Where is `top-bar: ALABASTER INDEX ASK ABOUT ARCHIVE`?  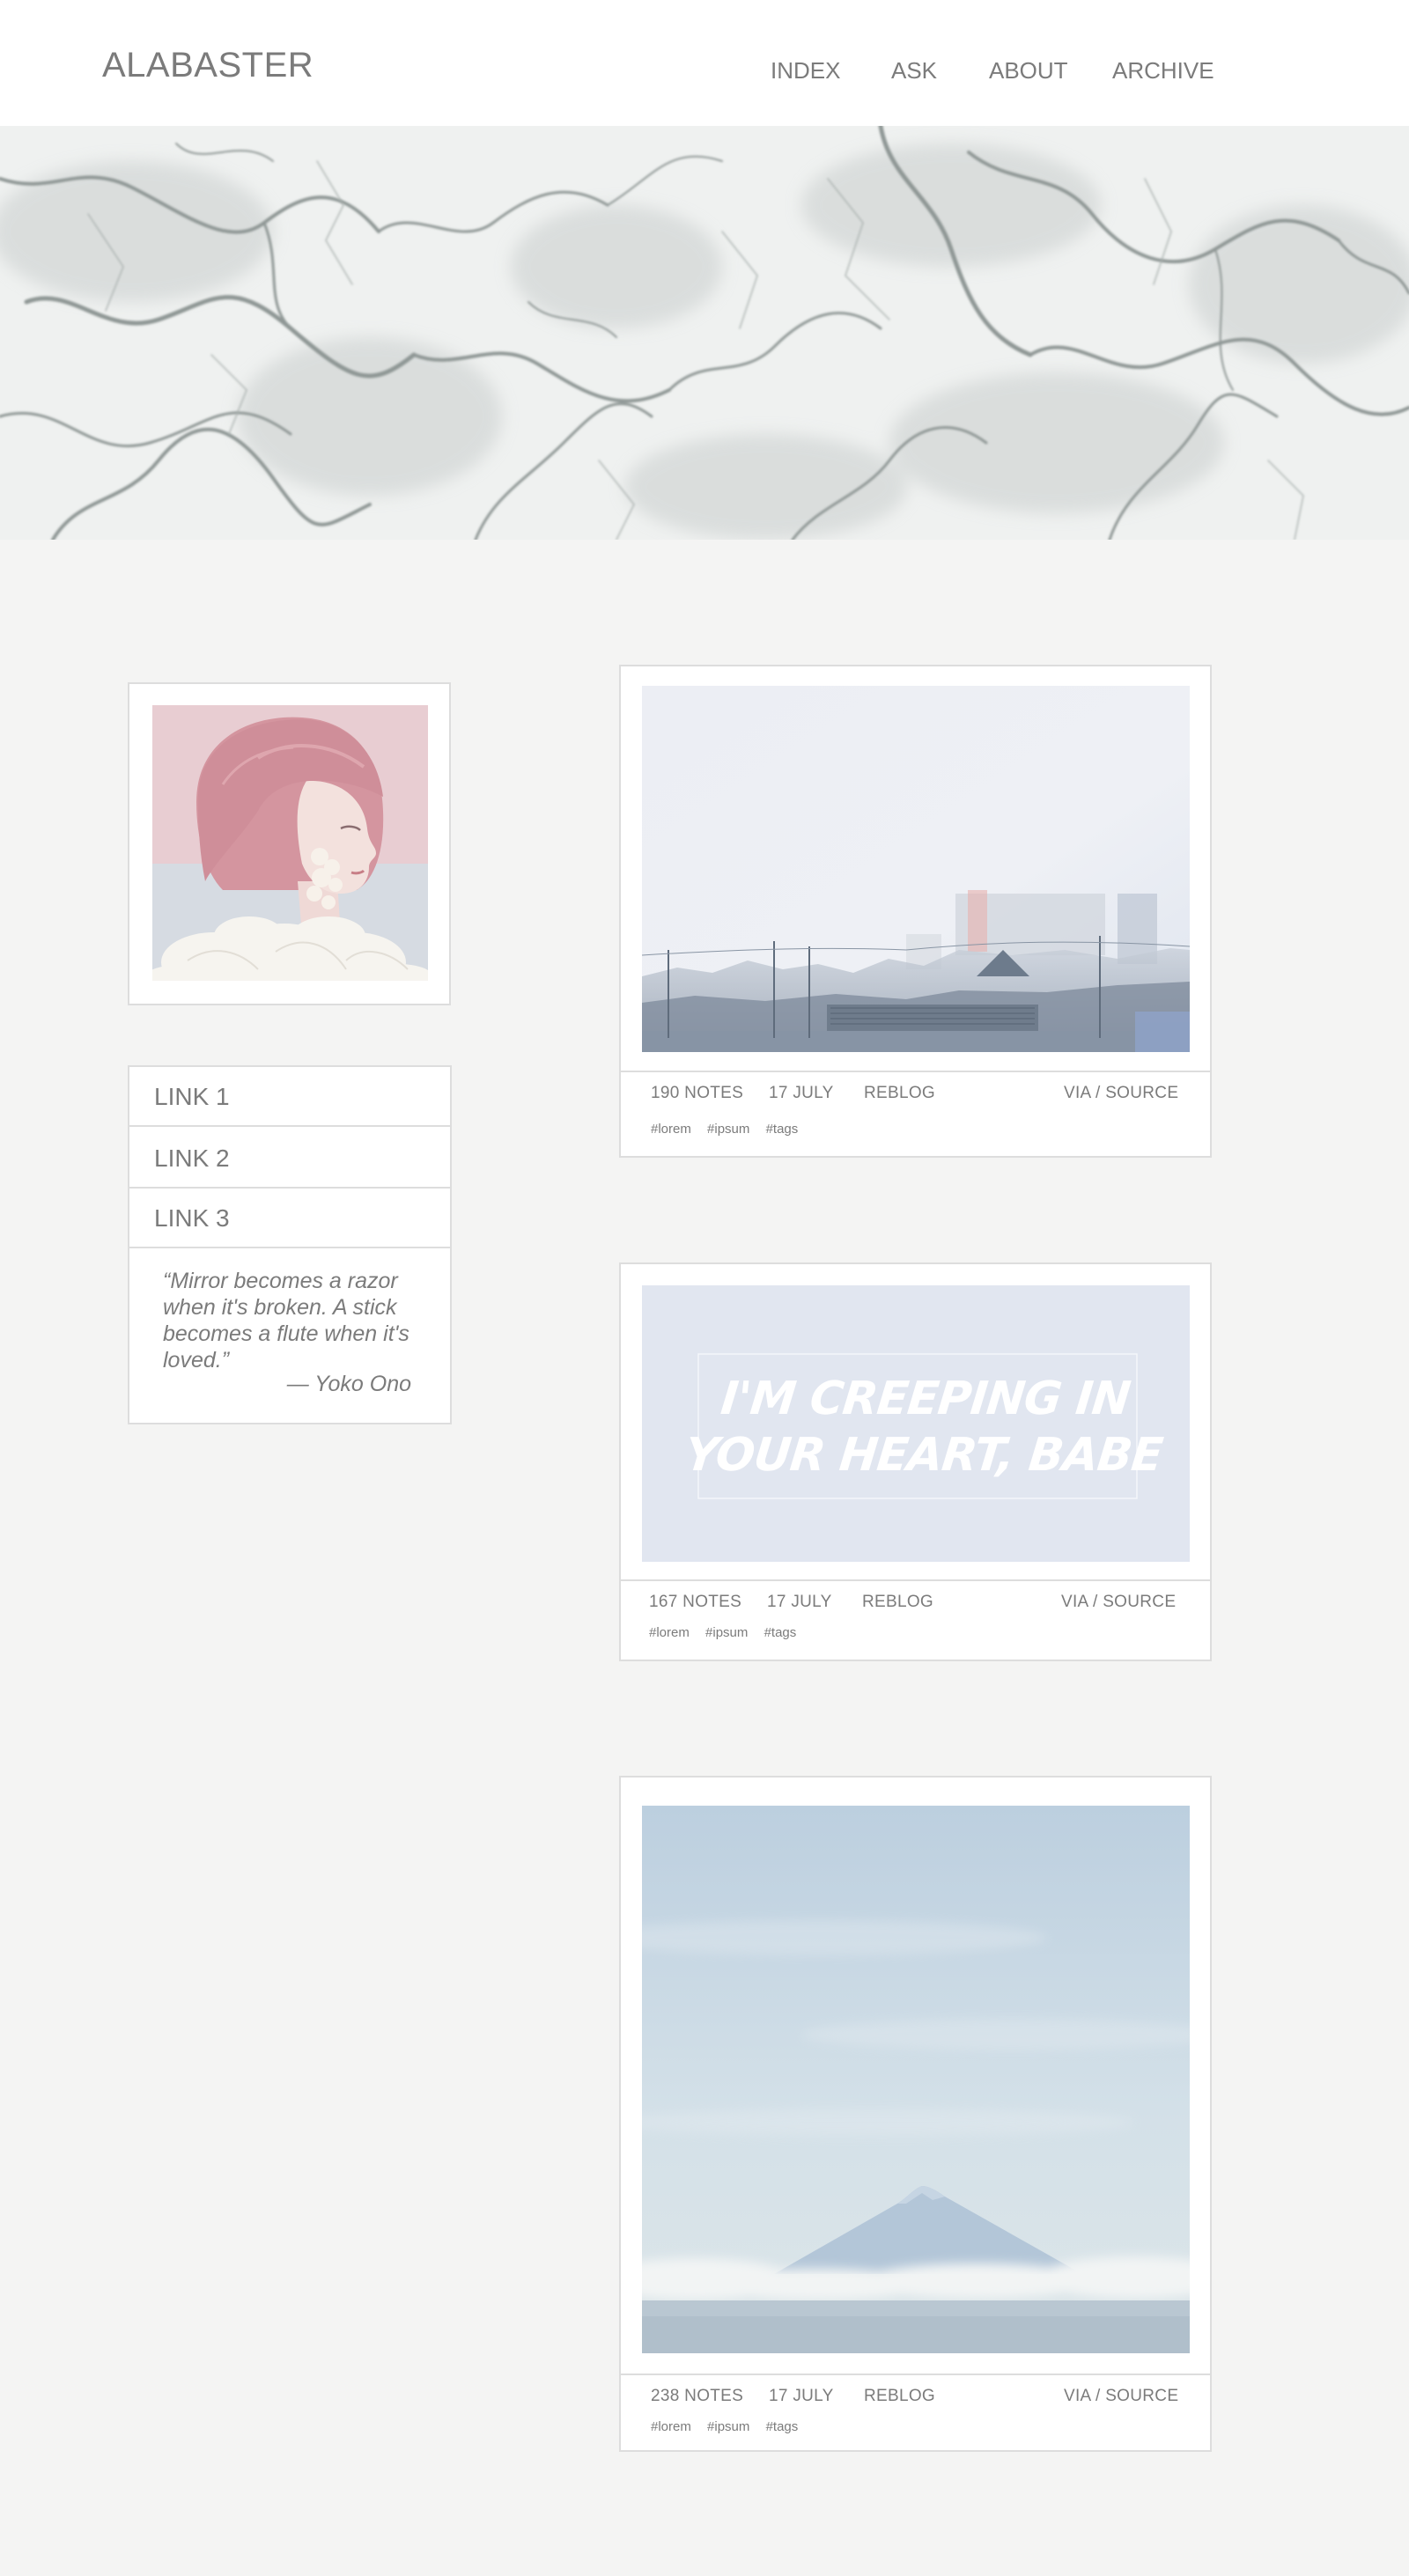
top-bar: ALABASTER INDEX ASK ABOUT ARCHIVE is located at coordinates (704, 63).